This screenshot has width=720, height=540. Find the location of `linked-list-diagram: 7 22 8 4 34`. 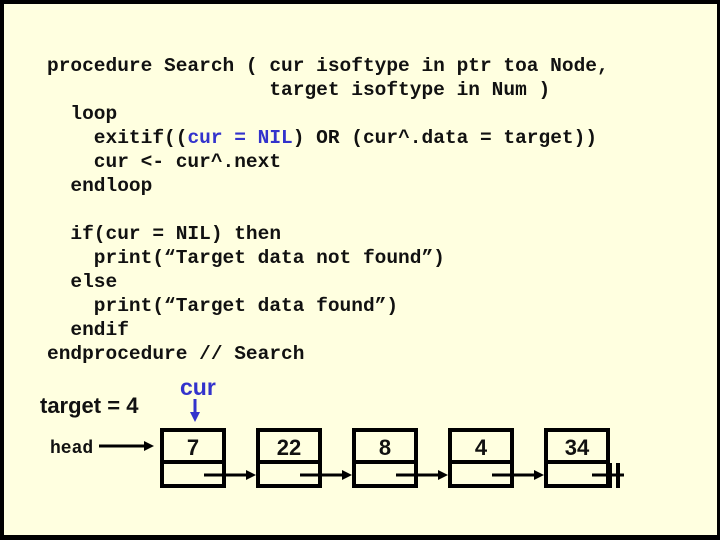

linked-list-diagram: 7 22 8 4 34 is located at coordinates (361, 443).